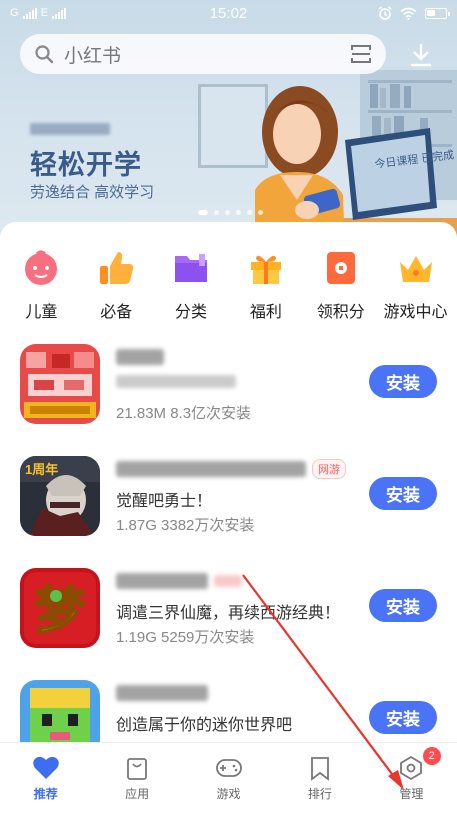 The height and width of the screenshot is (814, 457). I want to click on battery-icon, so click(437, 13).